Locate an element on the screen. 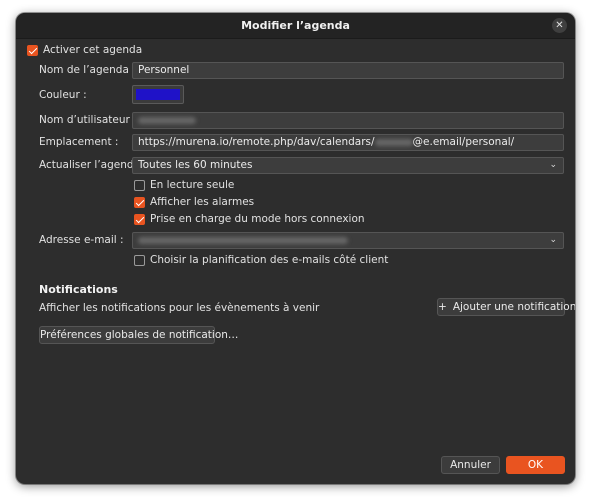  color-swatch is located at coordinates (158, 94).